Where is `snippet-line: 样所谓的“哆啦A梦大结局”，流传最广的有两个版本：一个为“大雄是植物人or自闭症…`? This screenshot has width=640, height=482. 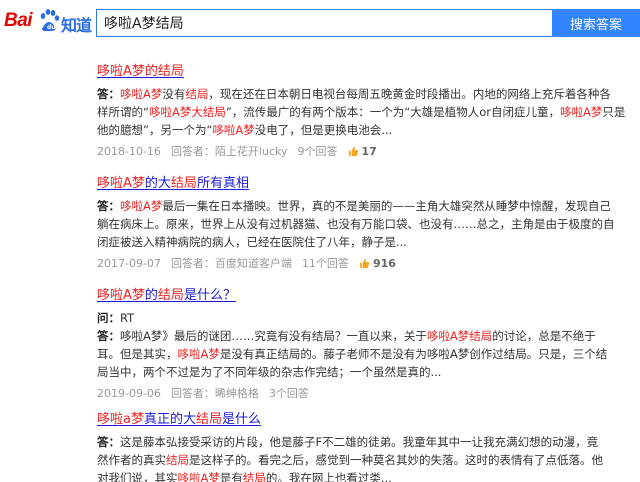
snippet-line: 样所谓的“哆啦A梦大结局”，流传最广的有两个版本：一个为“大雄是植物人or自闭症… is located at coordinates (361, 112).